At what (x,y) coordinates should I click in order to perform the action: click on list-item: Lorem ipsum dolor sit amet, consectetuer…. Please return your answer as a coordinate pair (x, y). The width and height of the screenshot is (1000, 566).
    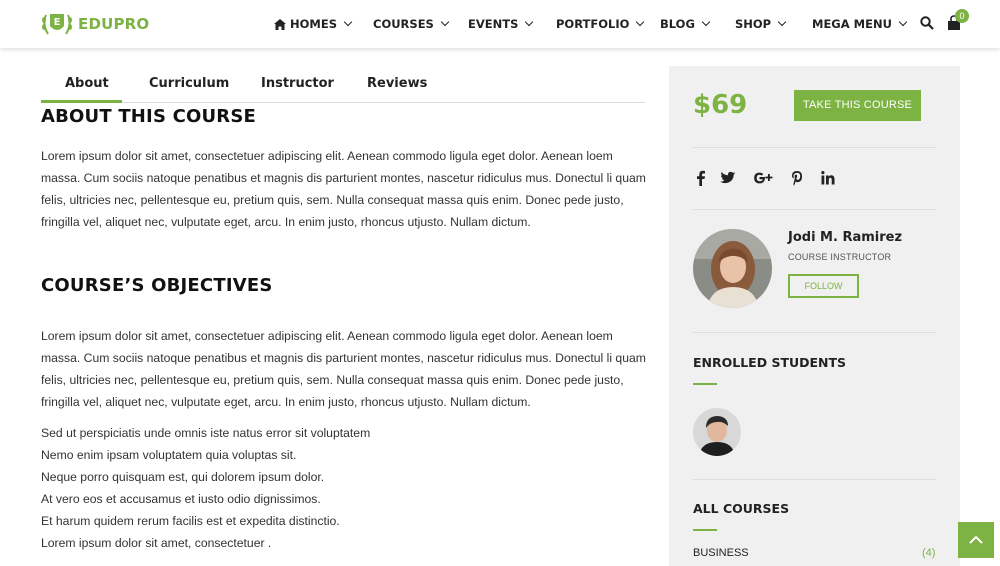
    Looking at the image, I should click on (156, 543).